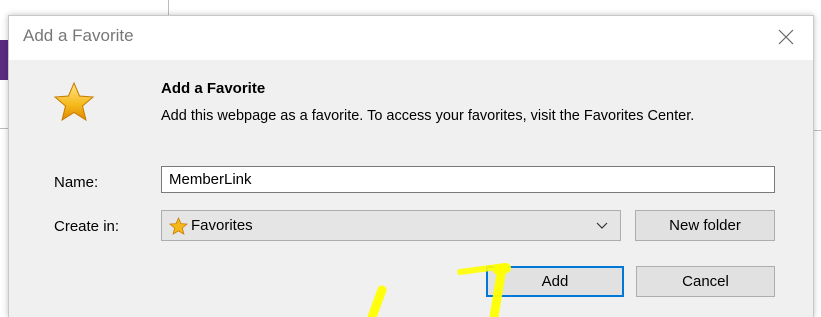 The image size is (821, 317). What do you see at coordinates (76, 182) in the screenshot?
I see `name-label: Name:` at bounding box center [76, 182].